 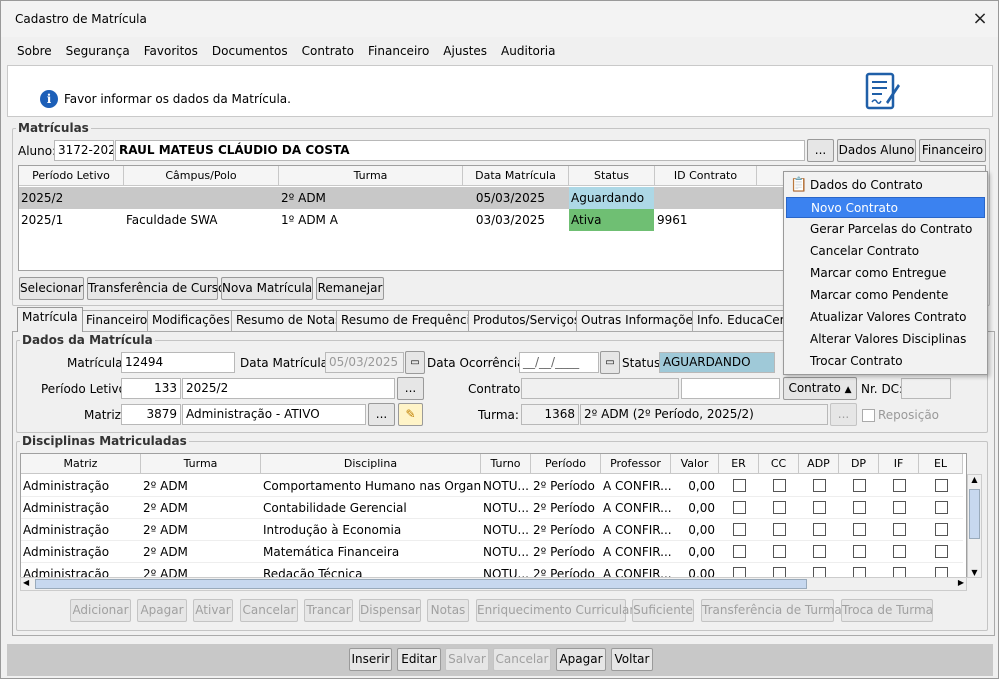 What do you see at coordinates (467, 659) in the screenshot?
I see `salvar-button: Salvar` at bounding box center [467, 659].